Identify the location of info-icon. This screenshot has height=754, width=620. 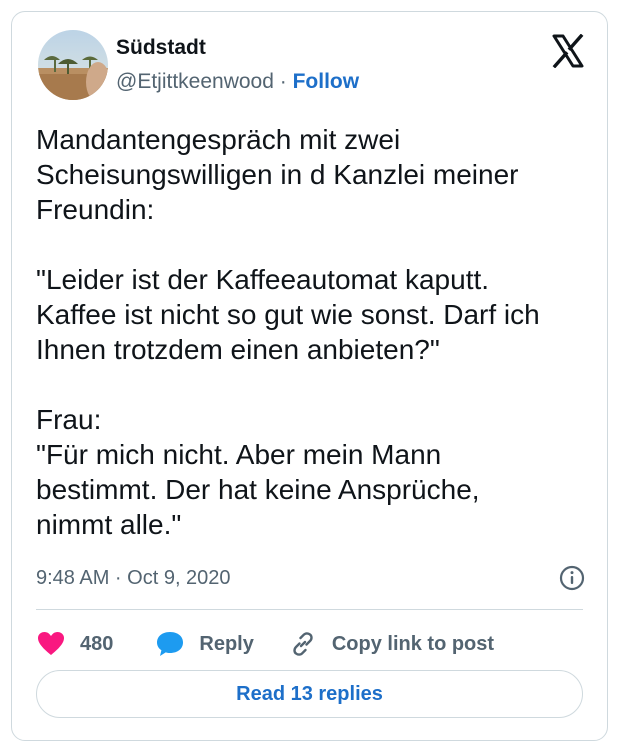
(572, 578).